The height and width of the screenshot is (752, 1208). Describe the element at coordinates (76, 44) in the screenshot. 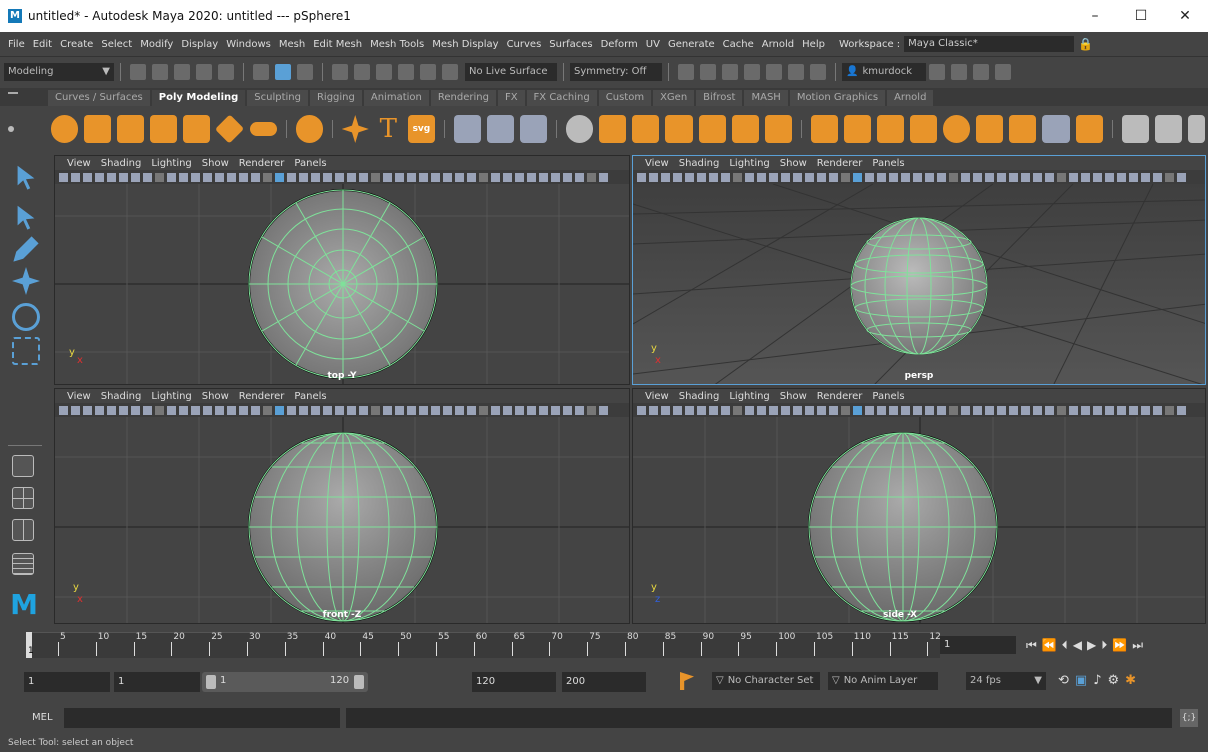

I see `menu-create: Create` at that location.